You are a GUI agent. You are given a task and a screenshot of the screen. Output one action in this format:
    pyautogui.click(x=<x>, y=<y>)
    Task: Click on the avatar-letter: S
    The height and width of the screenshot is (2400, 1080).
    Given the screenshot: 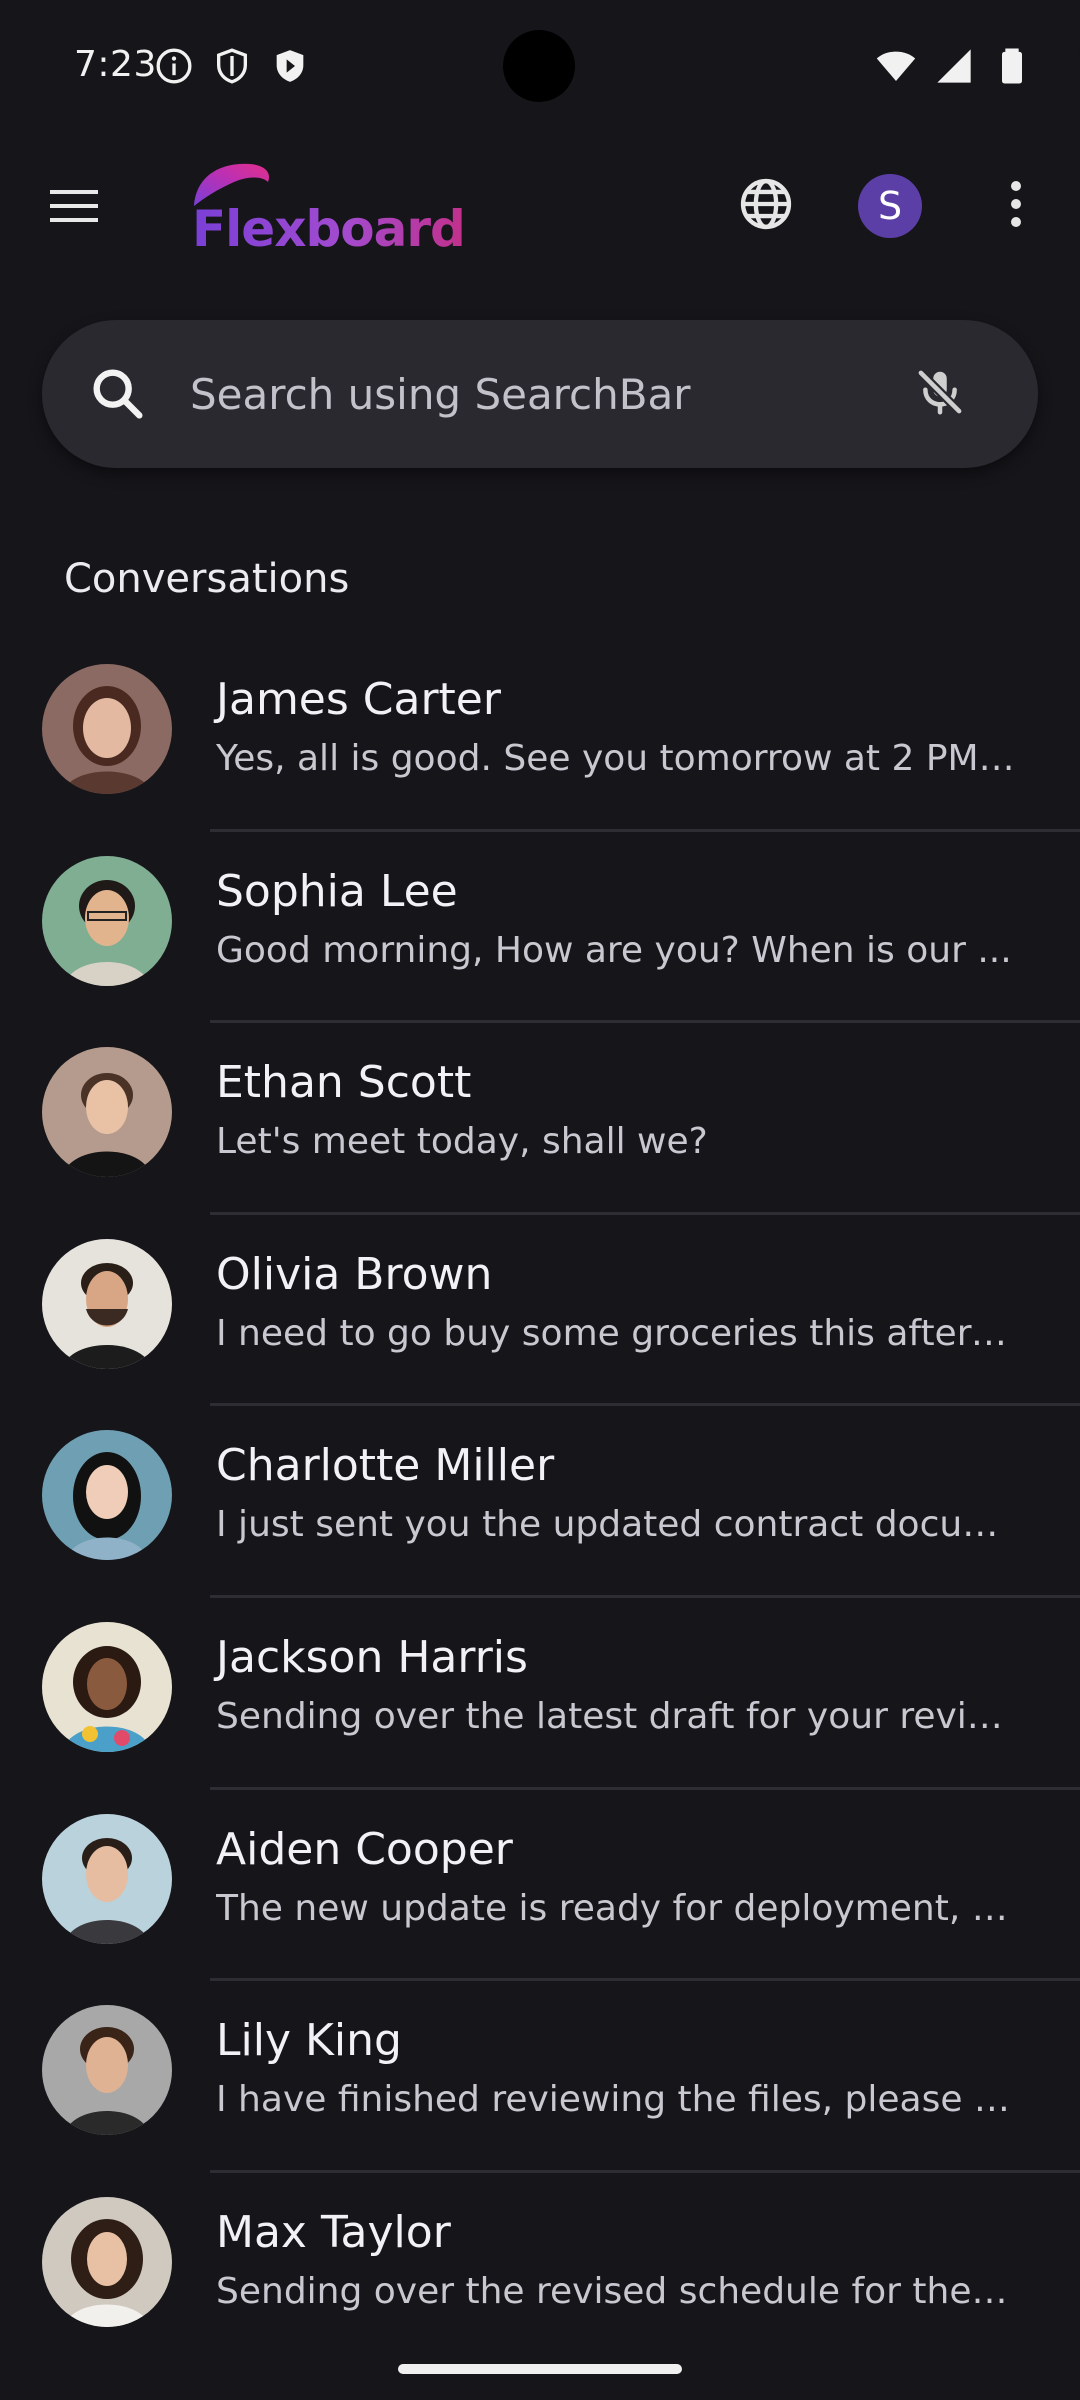 What is the action you would take?
    pyautogui.click(x=890, y=206)
    